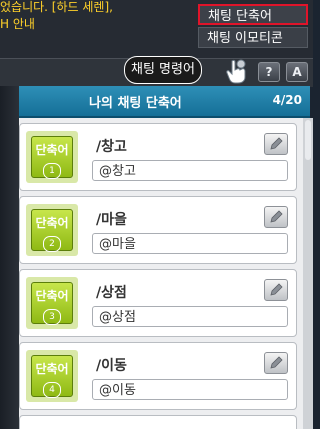 The height and width of the screenshot is (429, 320). I want to click on shortcut-badge: 단축어 1, so click(52, 157).